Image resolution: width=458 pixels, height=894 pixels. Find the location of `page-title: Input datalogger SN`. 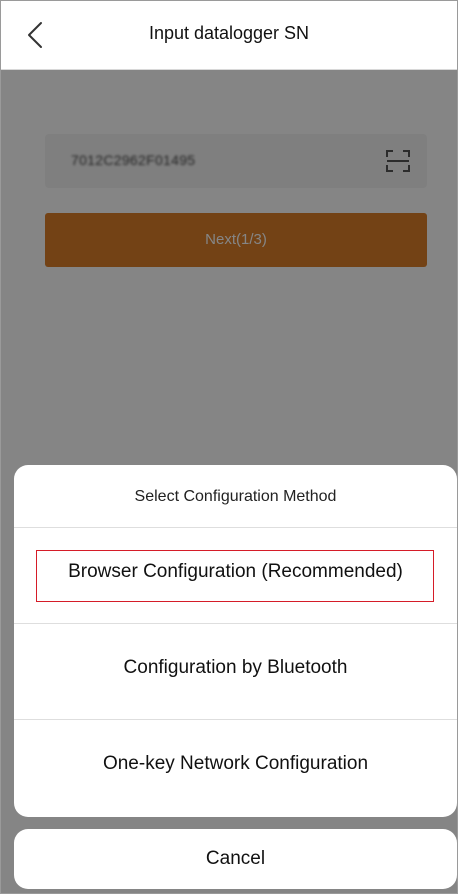

page-title: Input datalogger SN is located at coordinates (229, 33).